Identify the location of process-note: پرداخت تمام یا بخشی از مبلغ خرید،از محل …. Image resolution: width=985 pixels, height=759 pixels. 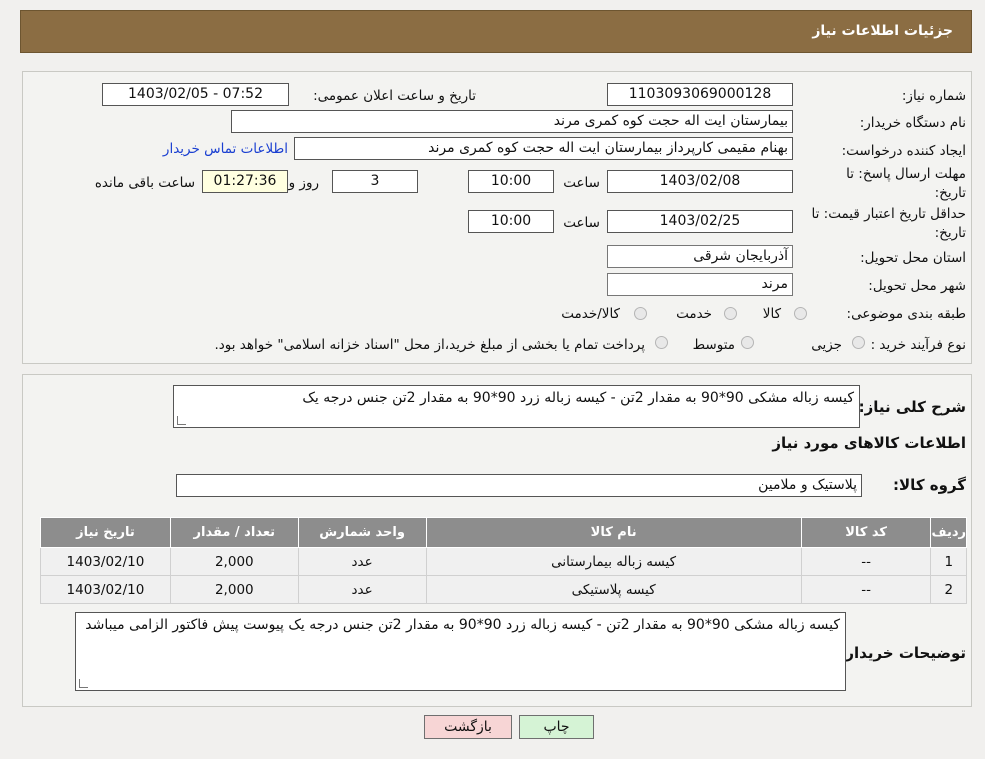
(429, 345).